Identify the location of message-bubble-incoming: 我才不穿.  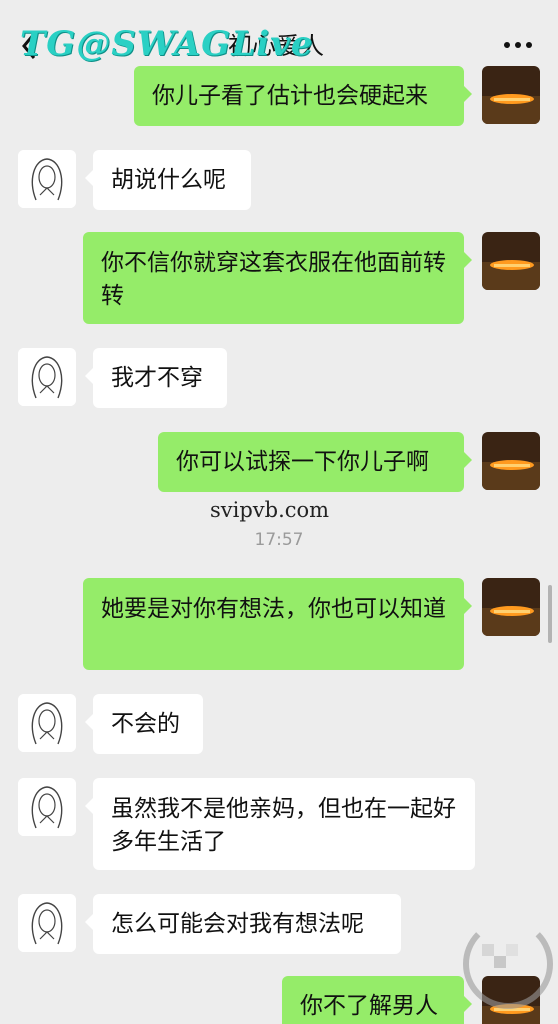
(156, 378).